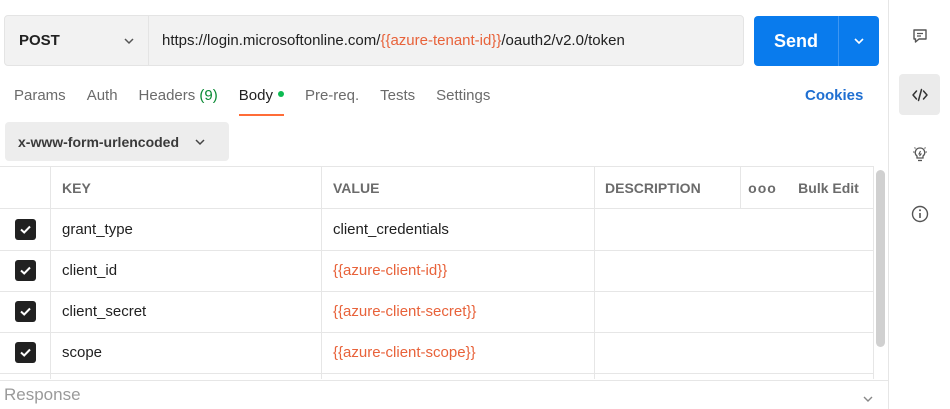 This screenshot has width=950, height=409. I want to click on method-label: POST, so click(39, 40).